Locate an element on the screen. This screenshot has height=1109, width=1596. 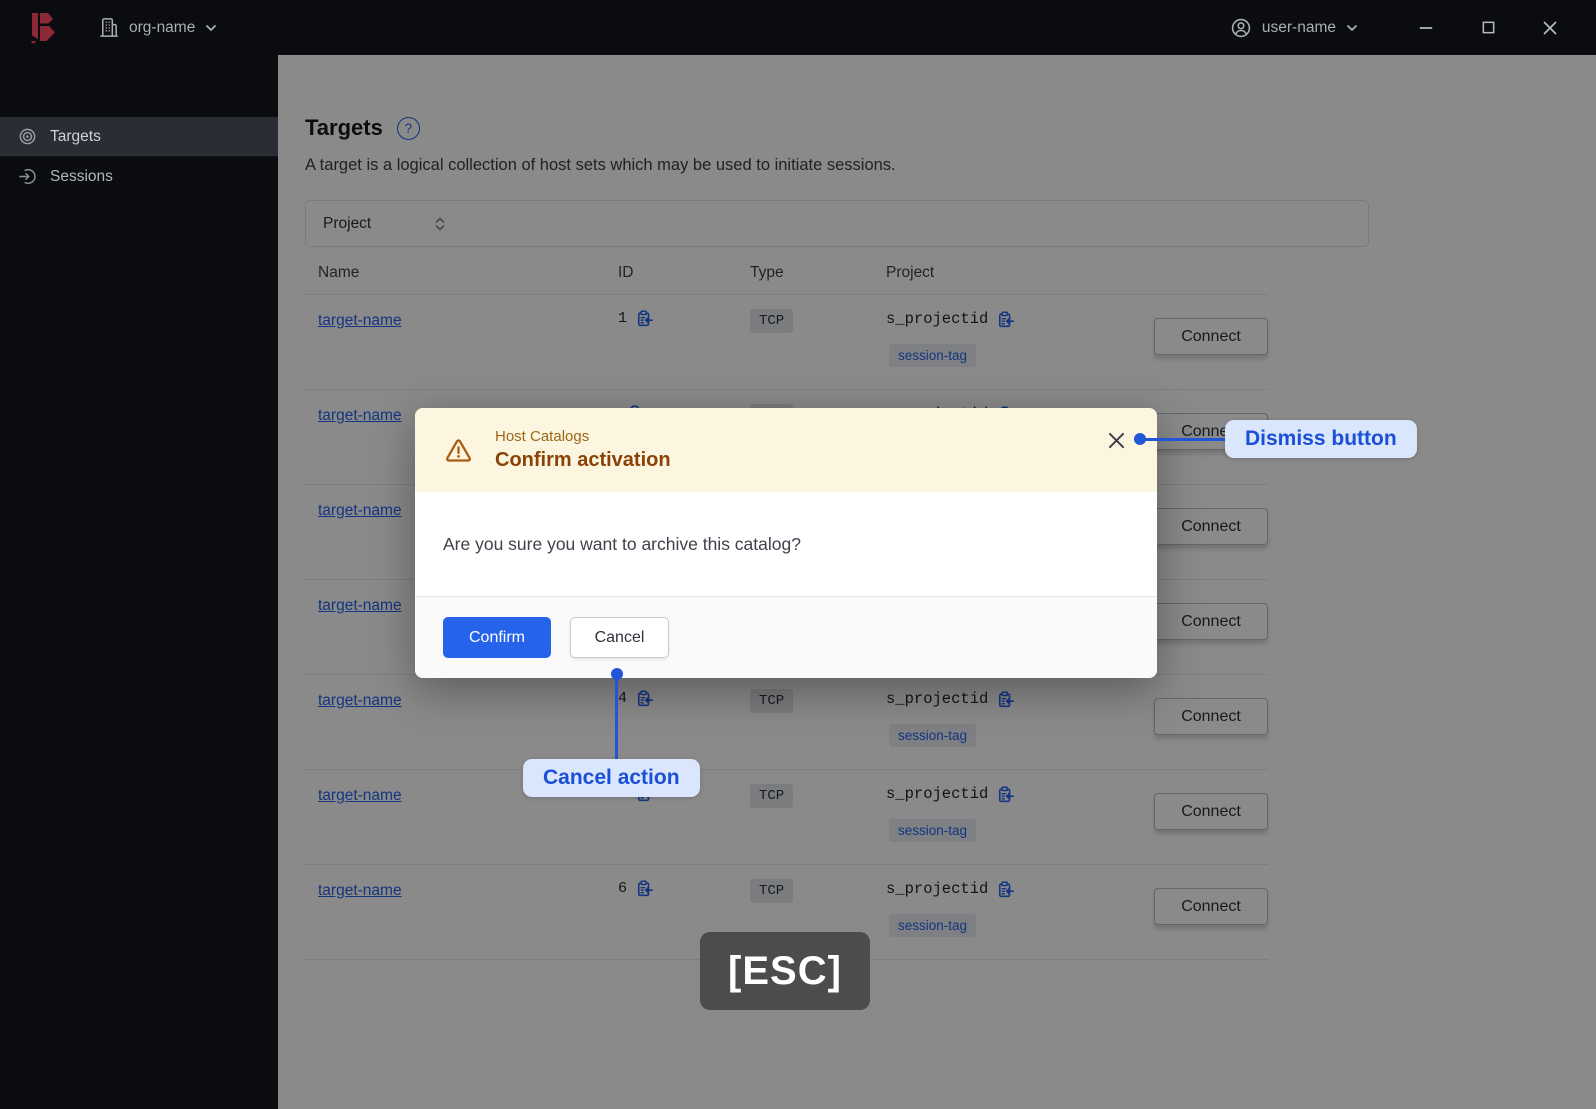
dialog-eyebrow: Host Catalogs is located at coordinates (542, 436).